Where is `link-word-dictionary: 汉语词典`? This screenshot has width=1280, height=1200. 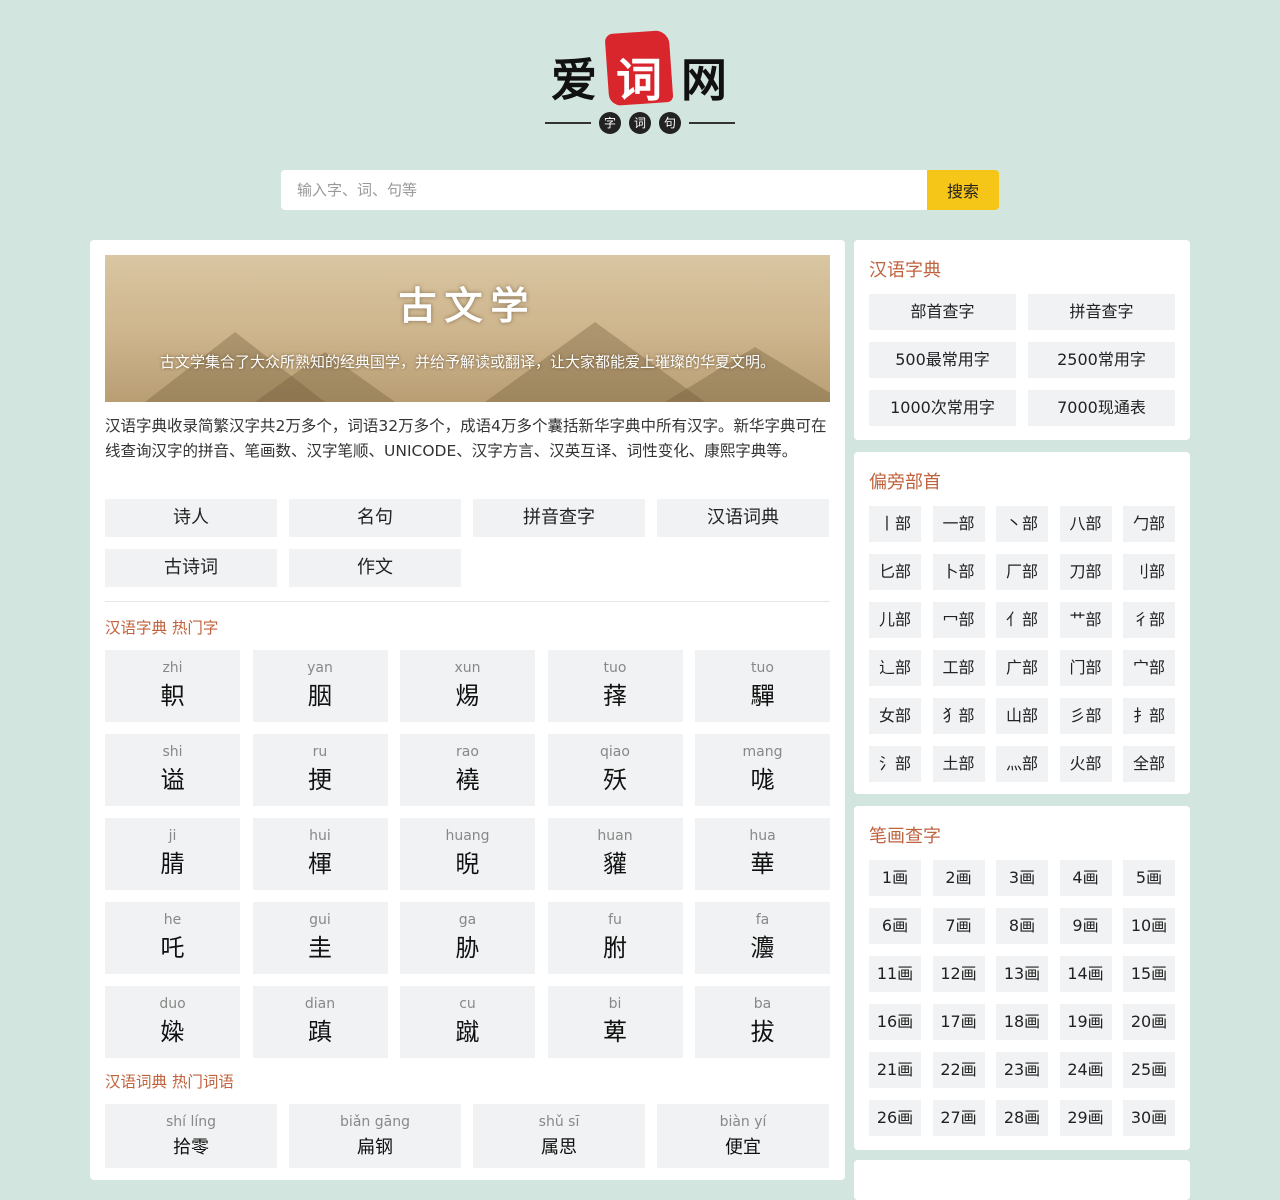
link-word-dictionary: 汉语词典 is located at coordinates (743, 518).